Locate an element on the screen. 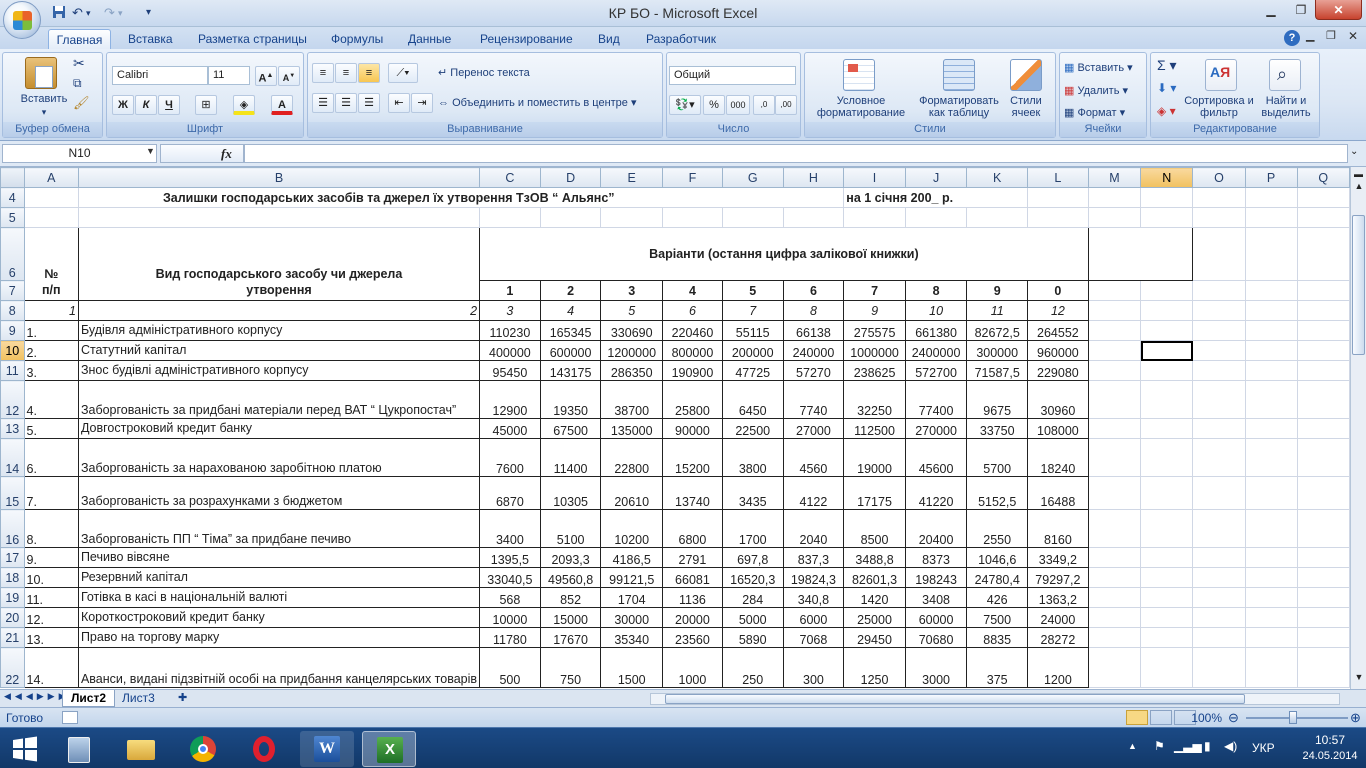  value-cell: 286350 is located at coordinates (631, 370).